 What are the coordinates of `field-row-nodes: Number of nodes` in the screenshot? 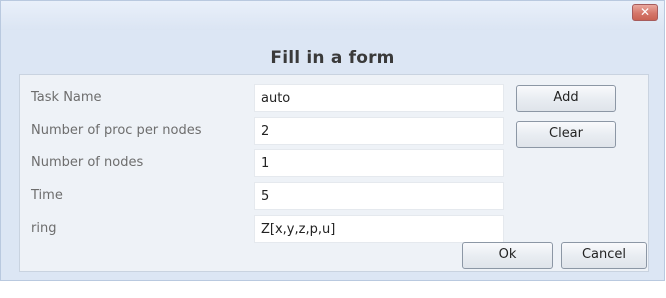 It's located at (334, 164).